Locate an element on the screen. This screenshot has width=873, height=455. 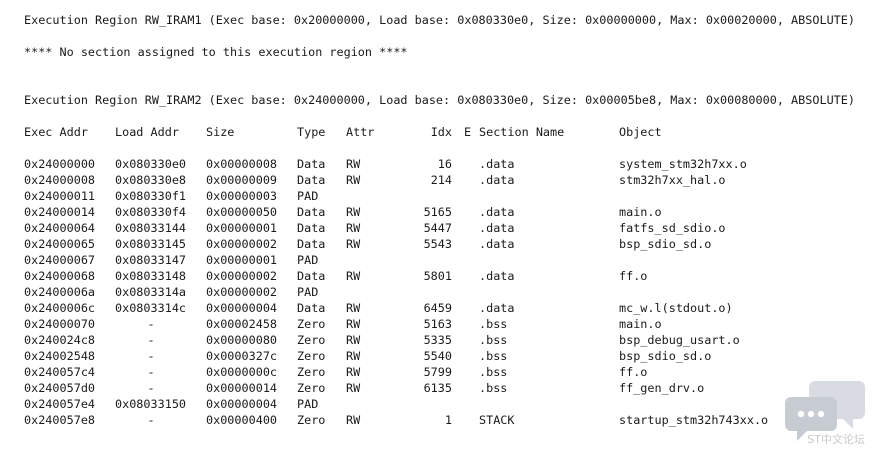
cell-idx: 6459 is located at coordinates (437, 308).